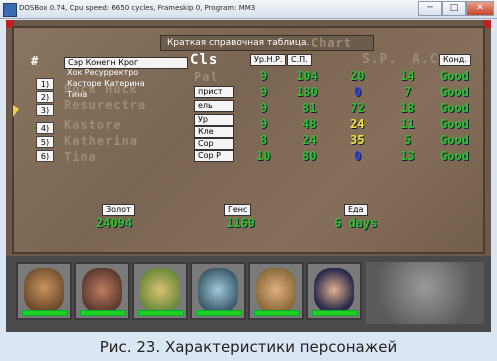 This screenshot has height=361, width=497. Describe the element at coordinates (309, 108) in the screenshot. I see `hp-3: 81` at that location.